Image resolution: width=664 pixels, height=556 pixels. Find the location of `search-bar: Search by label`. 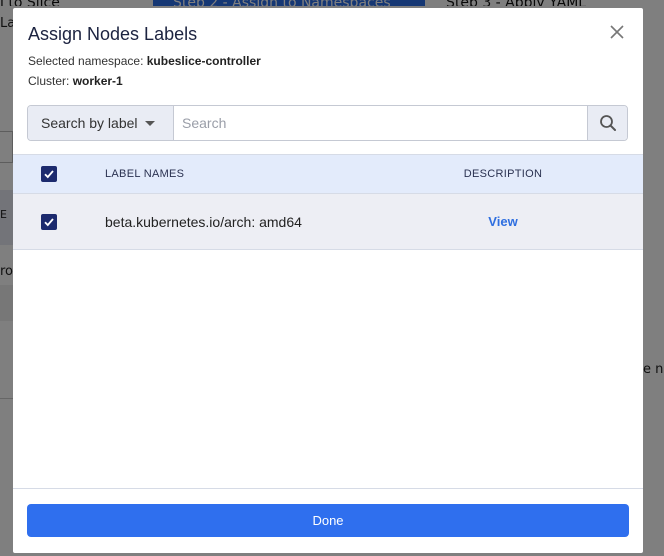

search-bar: Search by label is located at coordinates (327, 123).